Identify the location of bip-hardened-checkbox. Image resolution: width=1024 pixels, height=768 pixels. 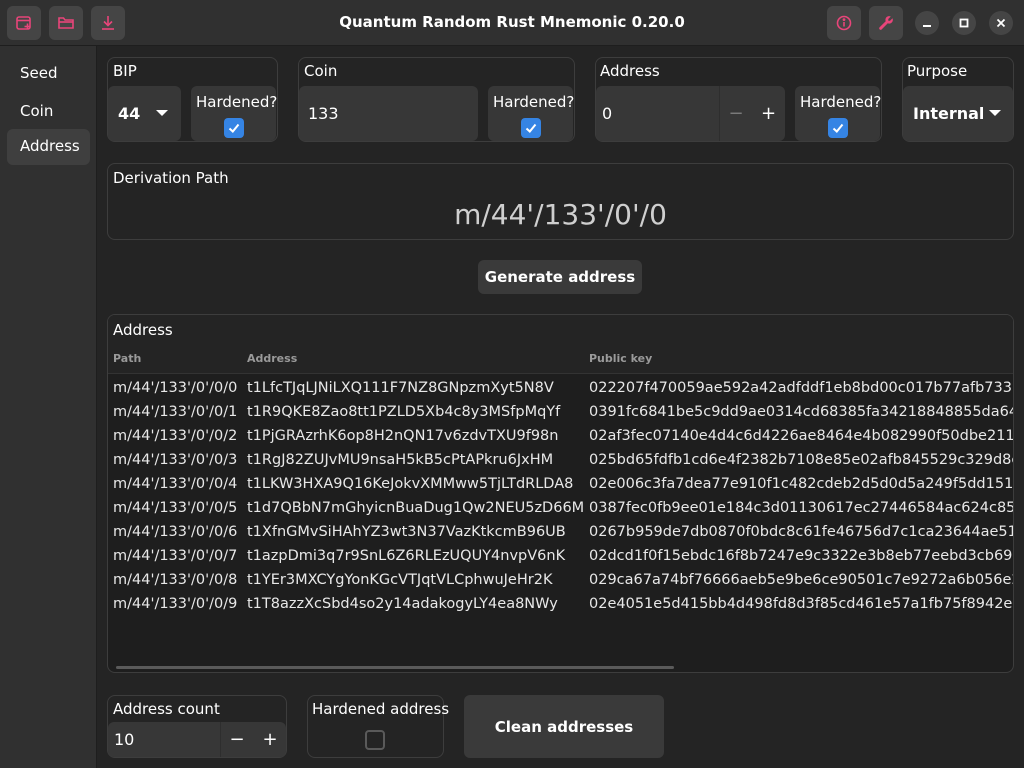
(234, 128).